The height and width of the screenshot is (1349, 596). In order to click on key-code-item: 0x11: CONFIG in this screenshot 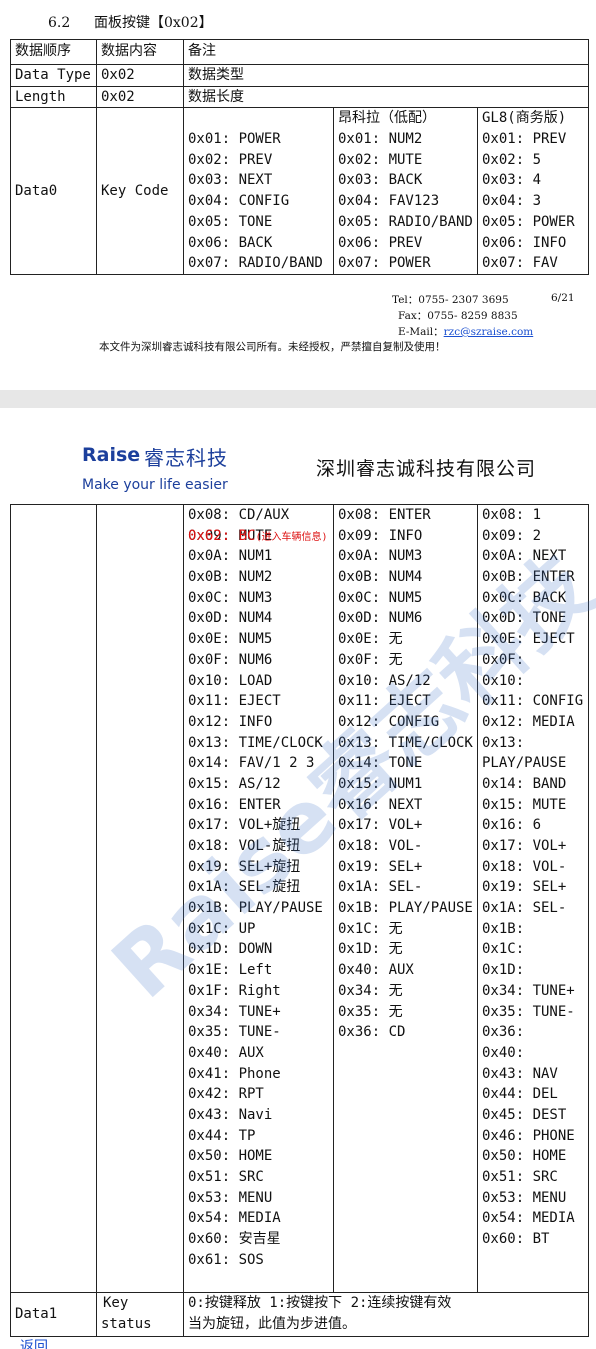, I will do `click(533, 701)`.